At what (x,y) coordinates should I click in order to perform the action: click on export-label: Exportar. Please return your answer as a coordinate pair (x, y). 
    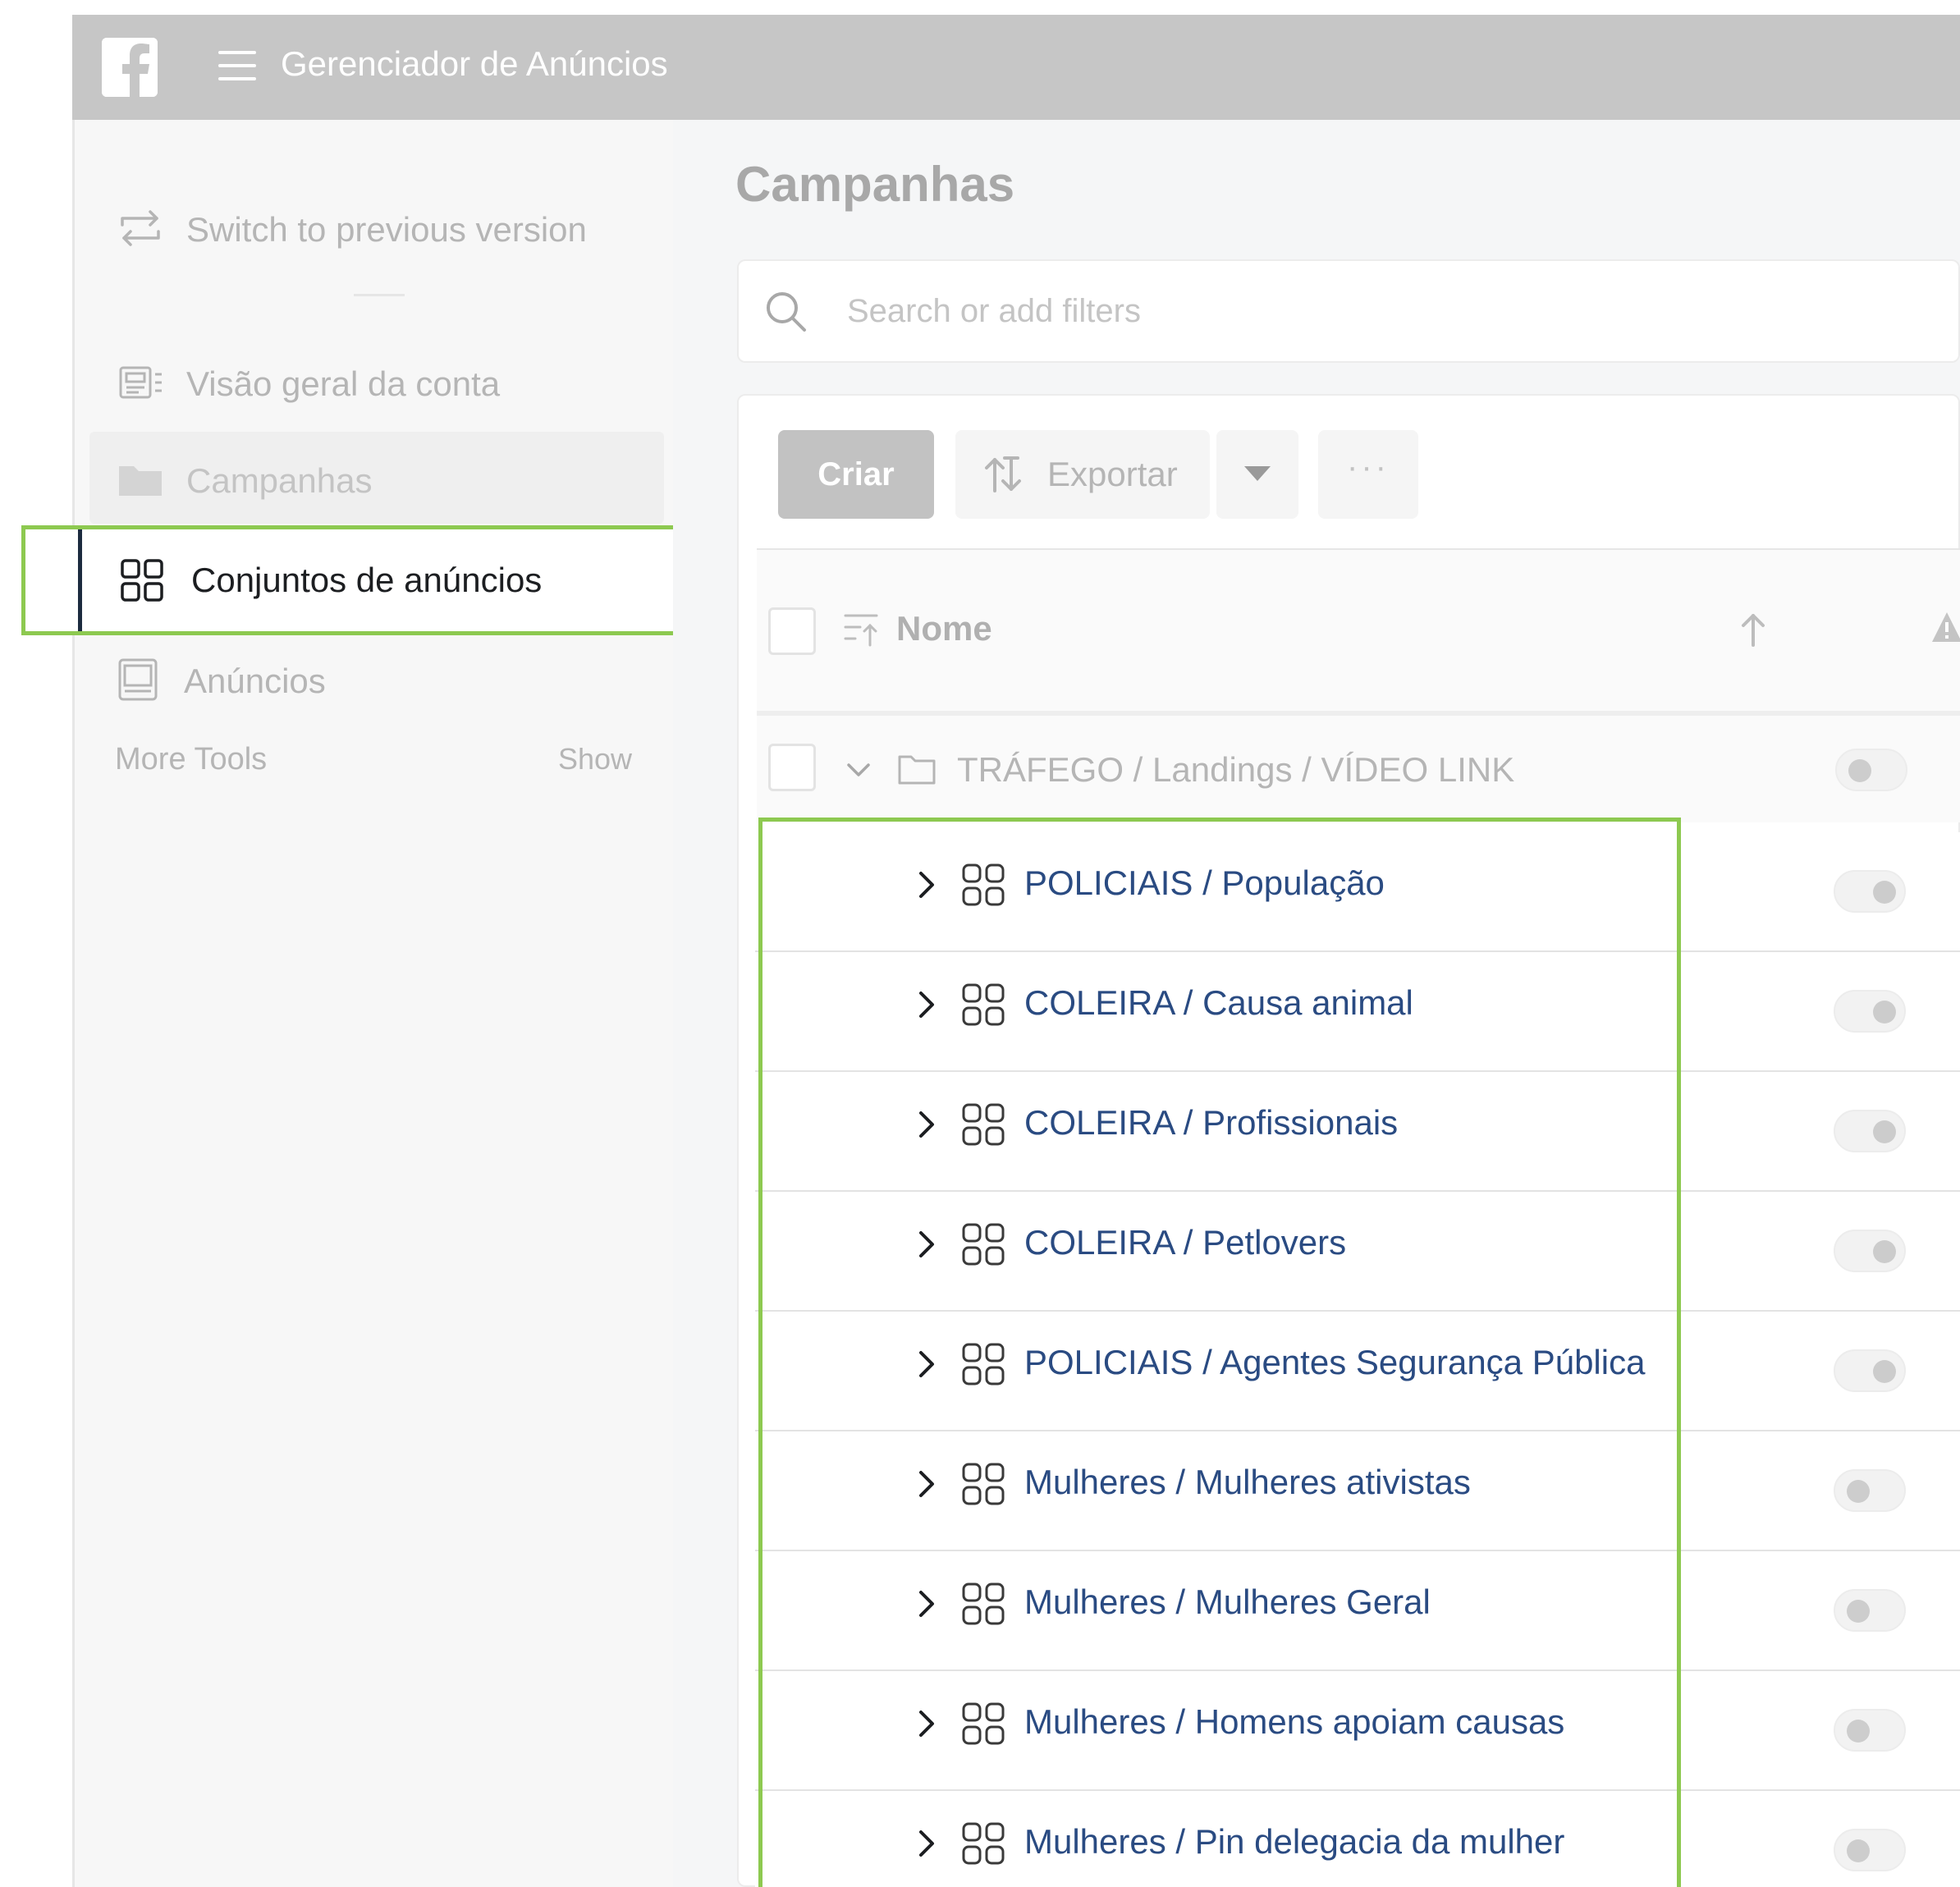
    Looking at the image, I should click on (1112, 474).